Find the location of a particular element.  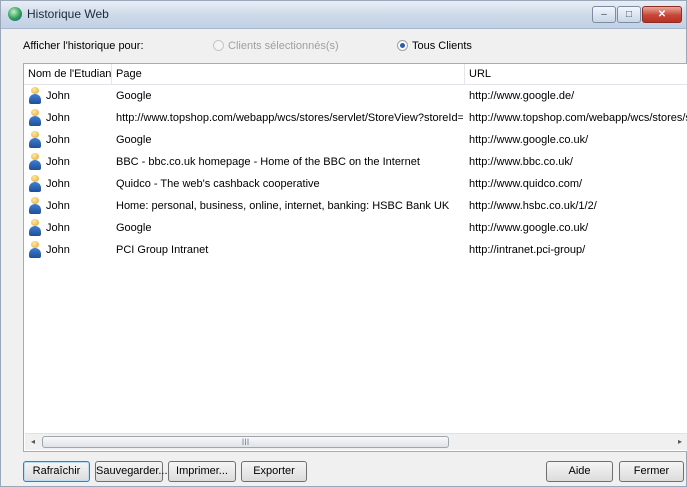

minimize-button: – is located at coordinates (604, 14).